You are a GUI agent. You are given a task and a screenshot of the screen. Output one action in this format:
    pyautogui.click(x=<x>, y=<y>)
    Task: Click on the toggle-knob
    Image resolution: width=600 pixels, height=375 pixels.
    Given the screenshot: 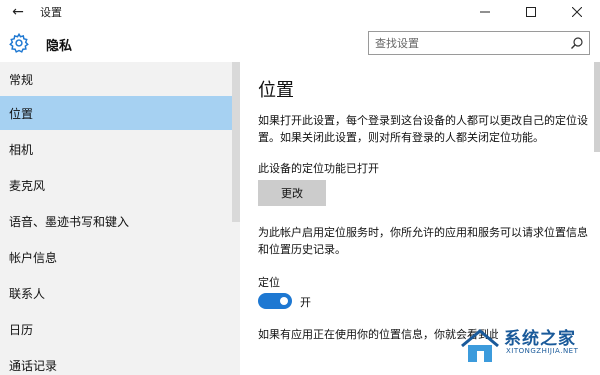 What is the action you would take?
    pyautogui.click(x=284, y=301)
    